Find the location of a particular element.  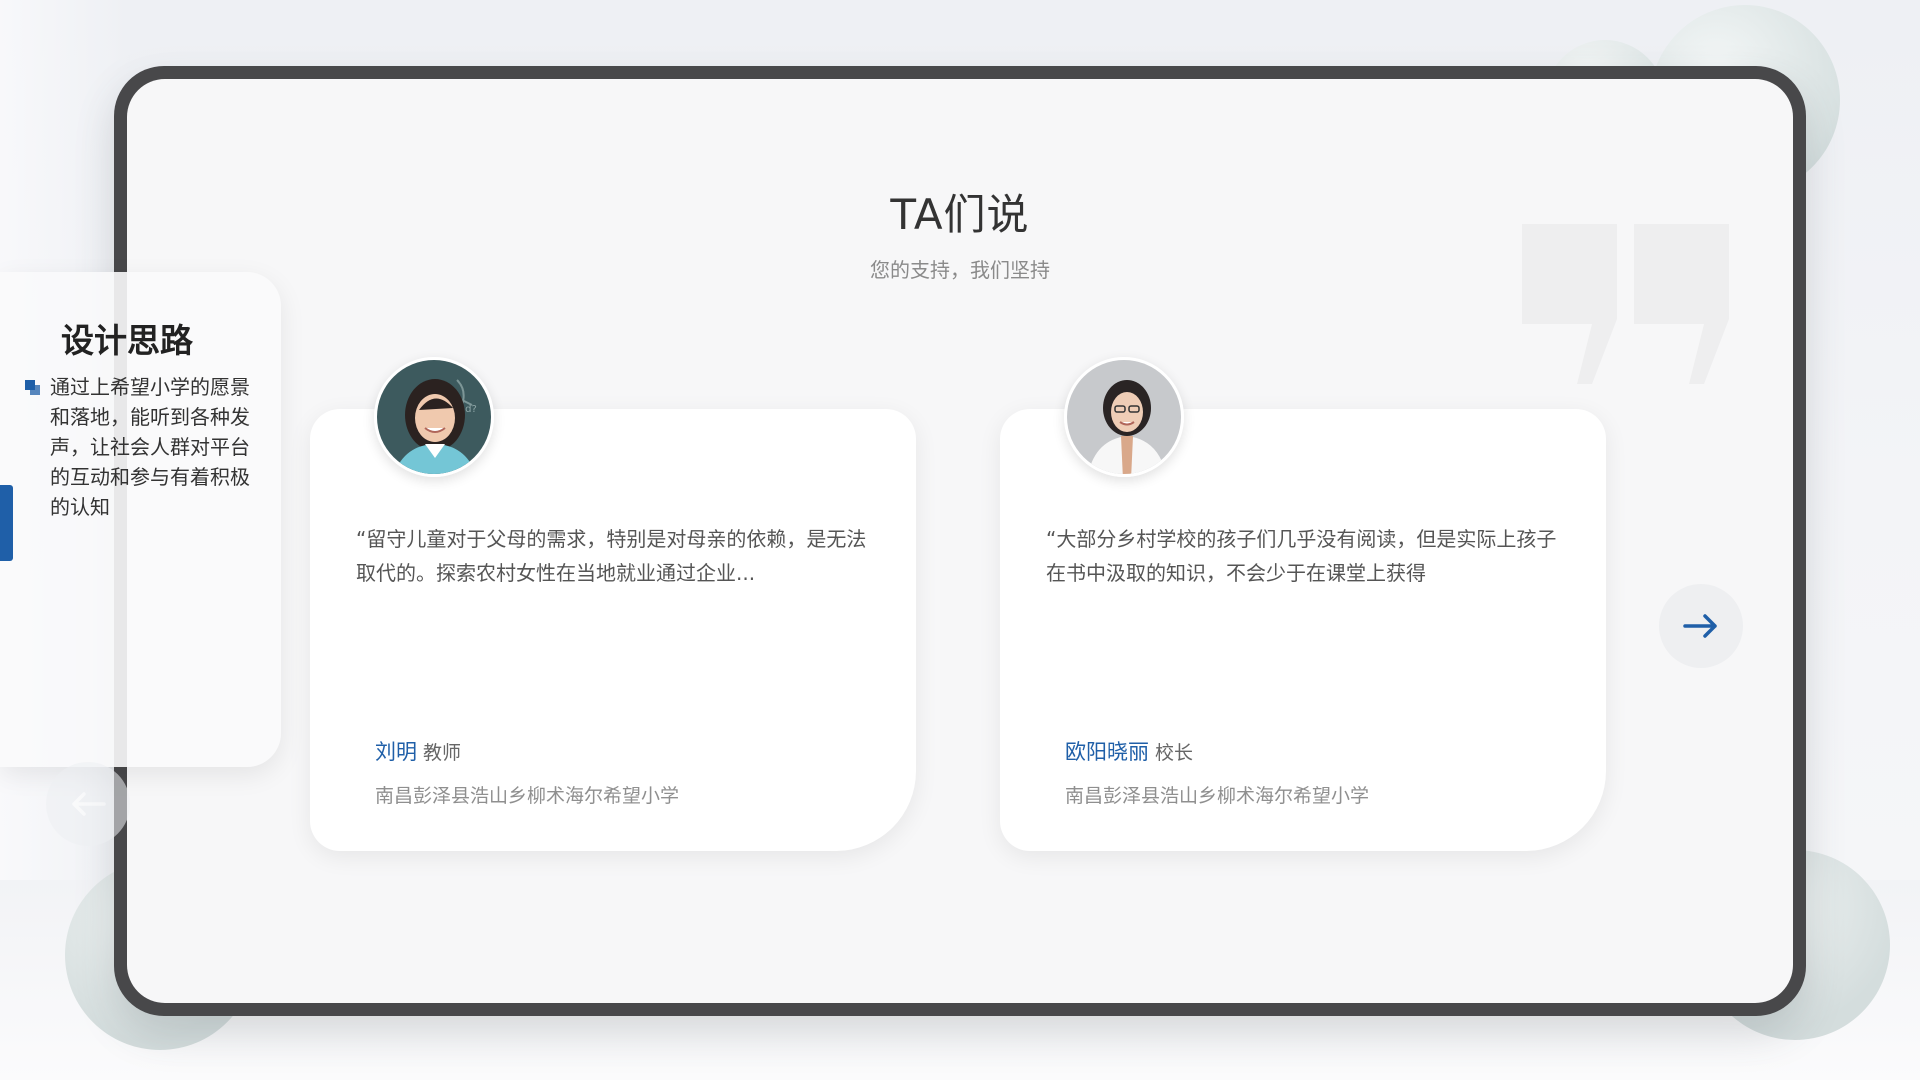

panel-accent-bar is located at coordinates (6, 523).